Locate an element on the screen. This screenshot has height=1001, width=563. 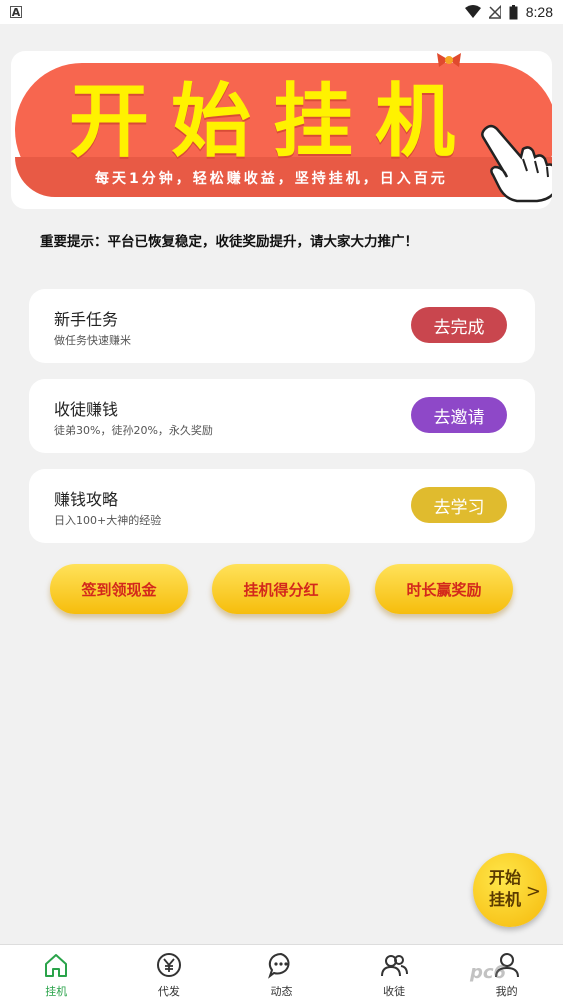
chat-bubble-icon is located at coordinates (279, 965).